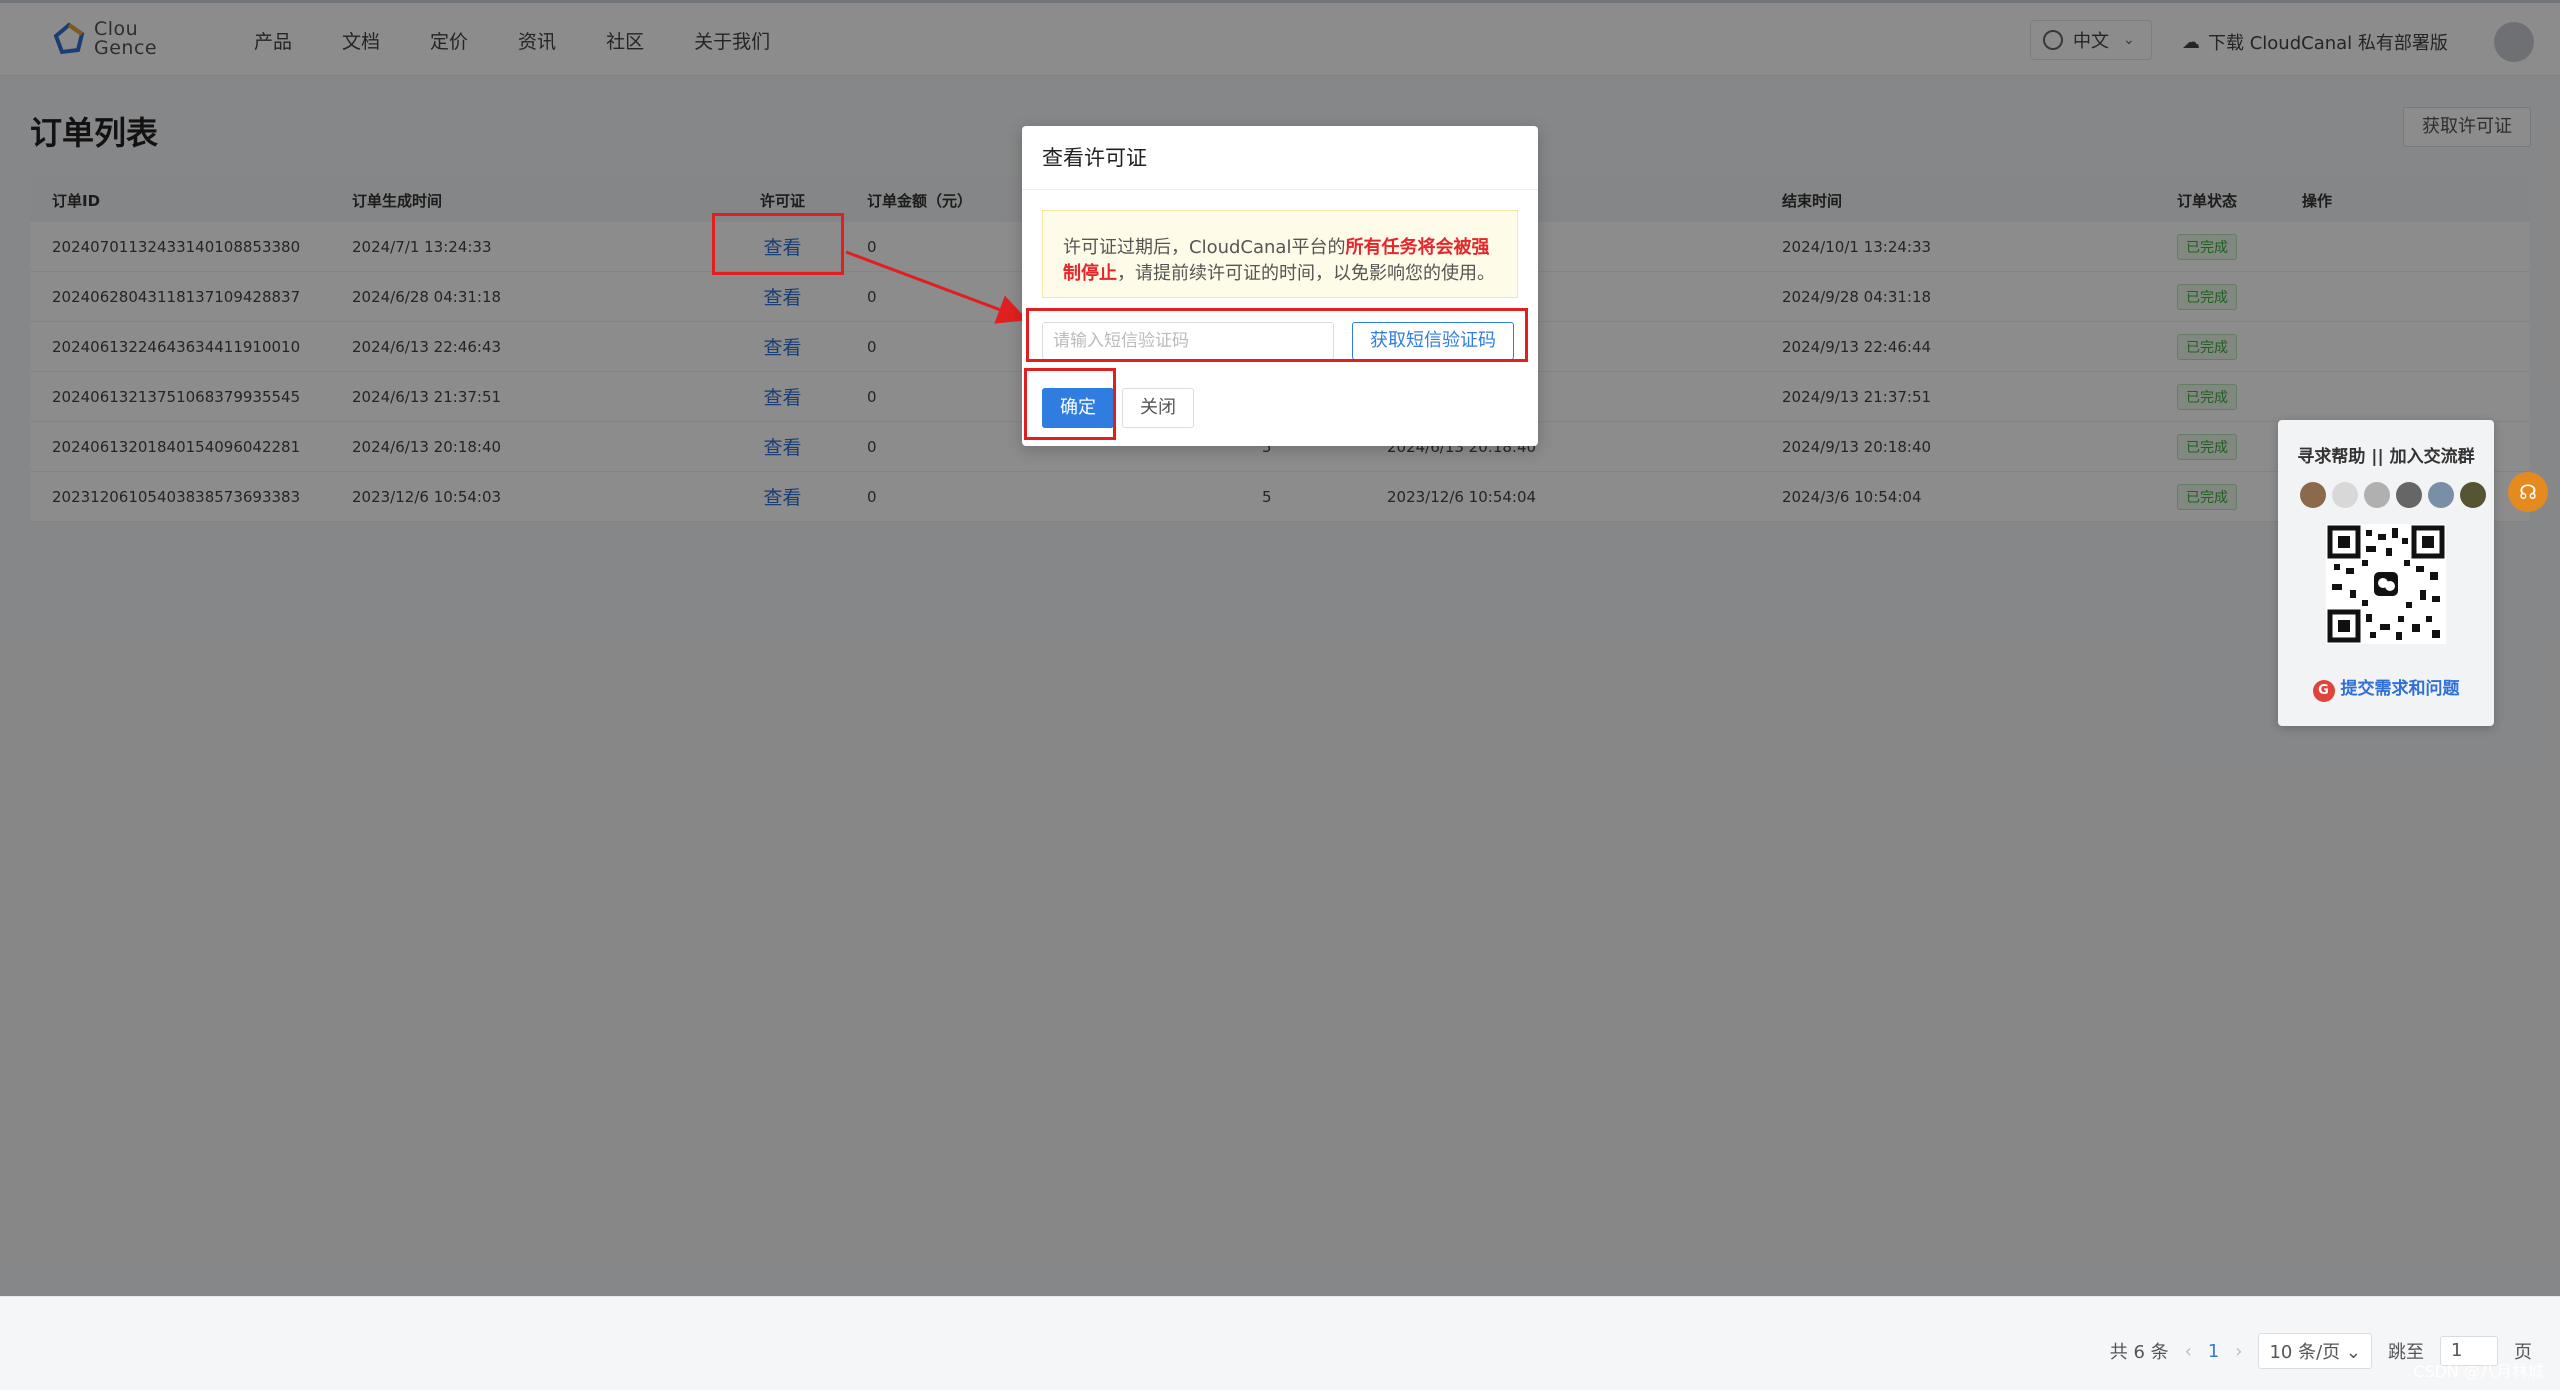  I want to click on pagination-bar: 共 6 条 ‹ 1 › 10 条/页 ⌄ 跳至 1 页, so click(1280, 1343).